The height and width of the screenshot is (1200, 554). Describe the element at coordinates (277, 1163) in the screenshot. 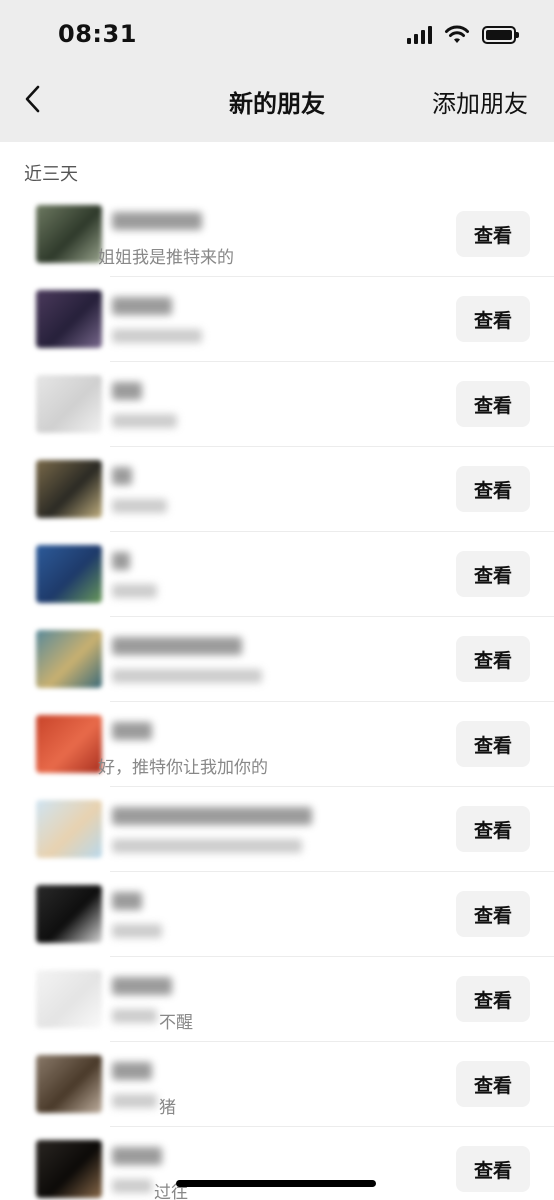

I see `friend-request-row: 过往 查看` at that location.